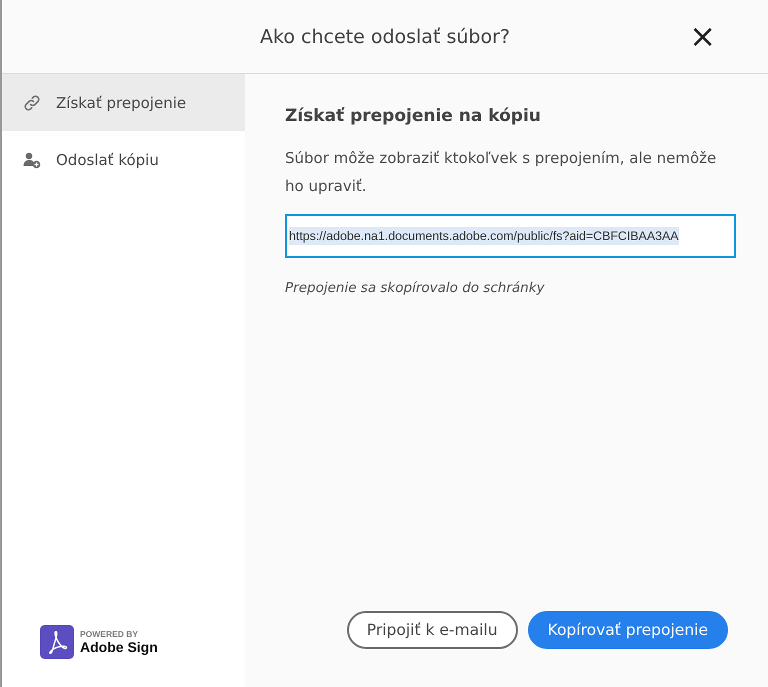  What do you see at coordinates (110, 634) in the screenshot?
I see `powered-by-label: POWERED BY` at bounding box center [110, 634].